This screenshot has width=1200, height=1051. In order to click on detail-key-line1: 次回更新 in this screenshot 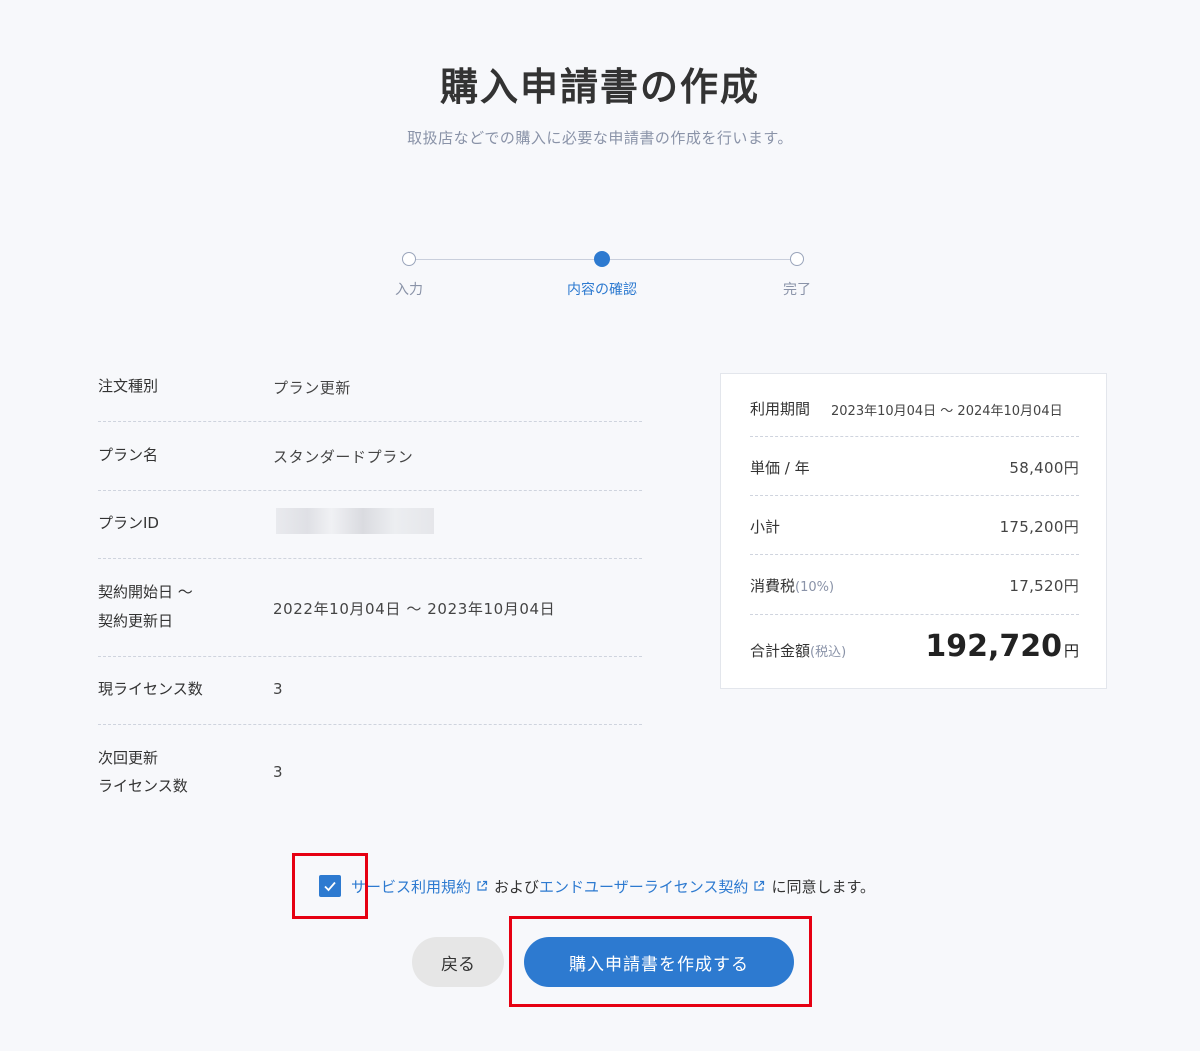, I will do `click(128, 758)`.